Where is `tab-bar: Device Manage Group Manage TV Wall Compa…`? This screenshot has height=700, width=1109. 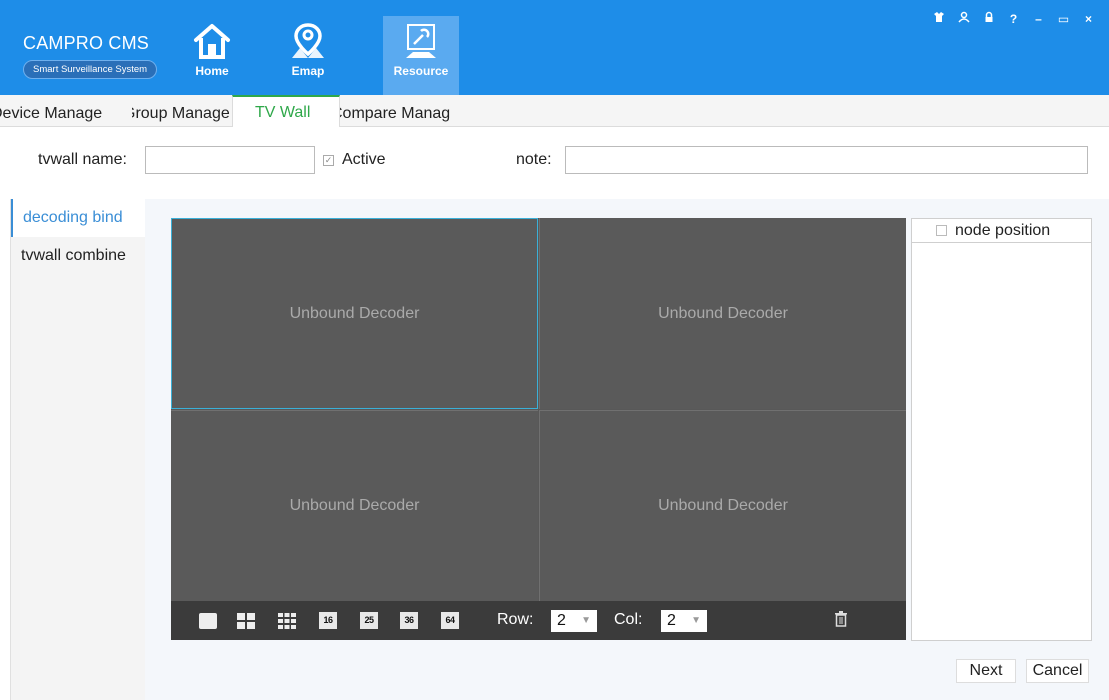 tab-bar: Device Manage Group Manage TV Wall Compa… is located at coordinates (554, 111).